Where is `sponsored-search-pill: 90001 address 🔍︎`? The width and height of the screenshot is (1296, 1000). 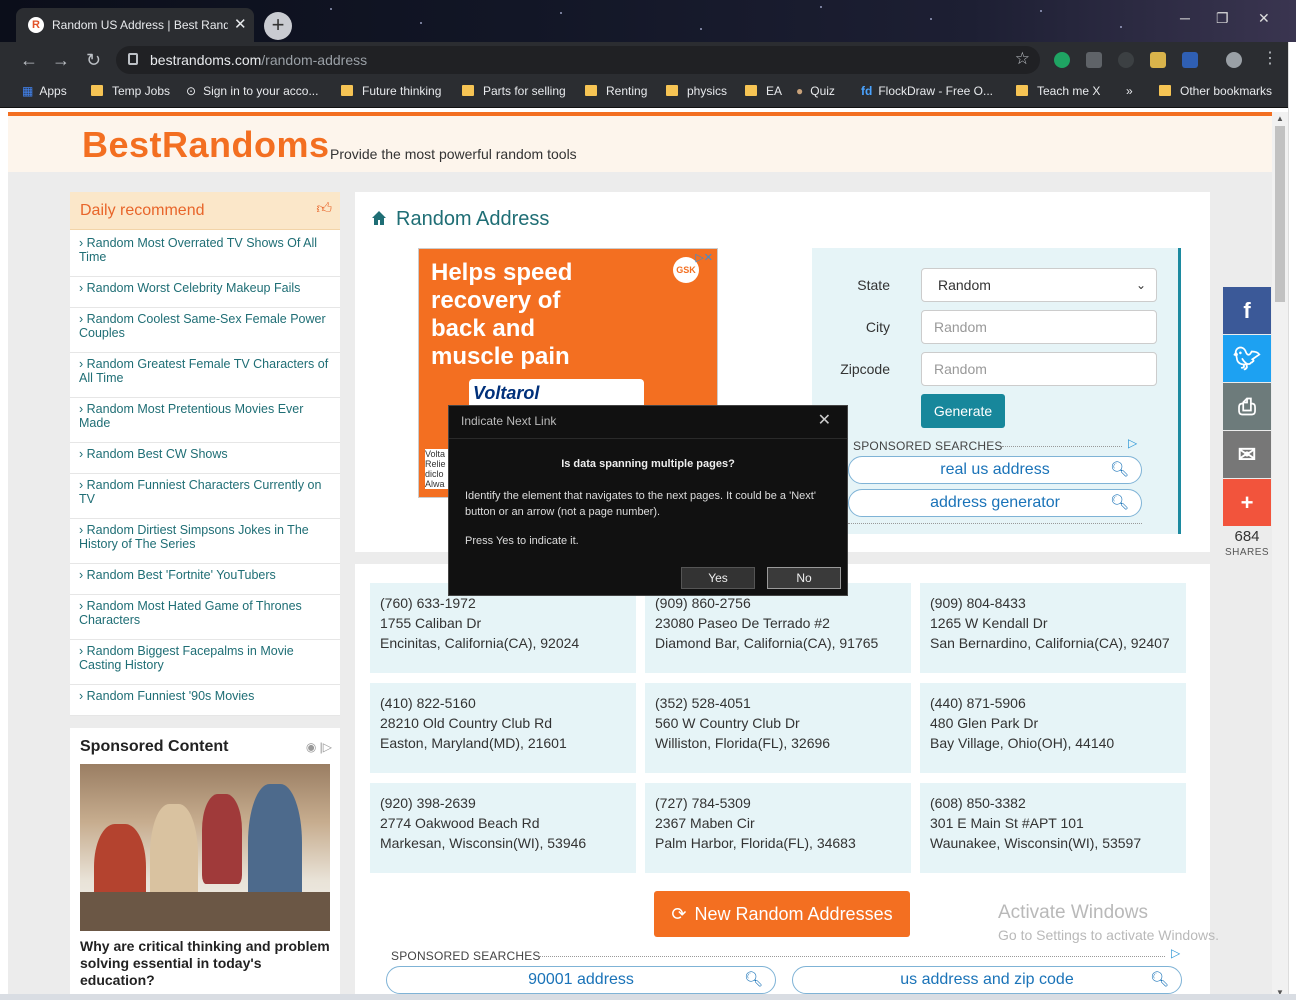 sponsored-search-pill: 90001 address 🔍︎ is located at coordinates (581, 980).